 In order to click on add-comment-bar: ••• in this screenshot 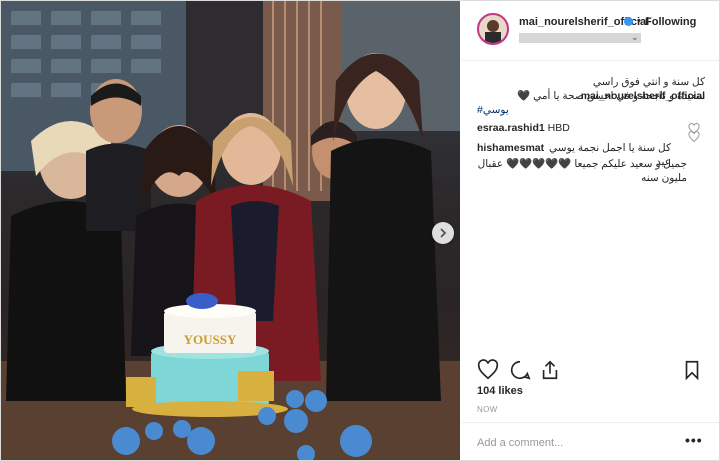, I will do `click(590, 441)`.